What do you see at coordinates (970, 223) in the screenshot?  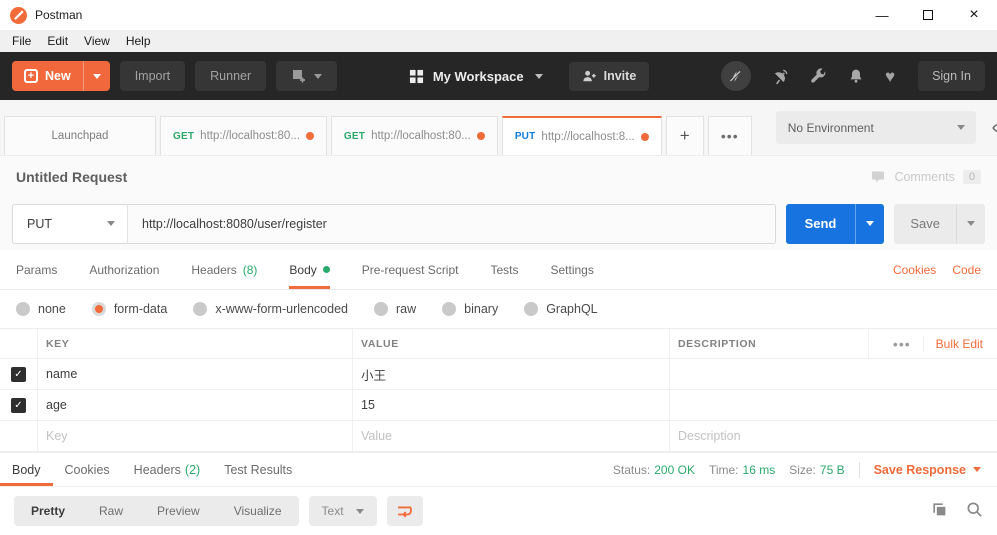 I see `save-dropdown-caret` at bounding box center [970, 223].